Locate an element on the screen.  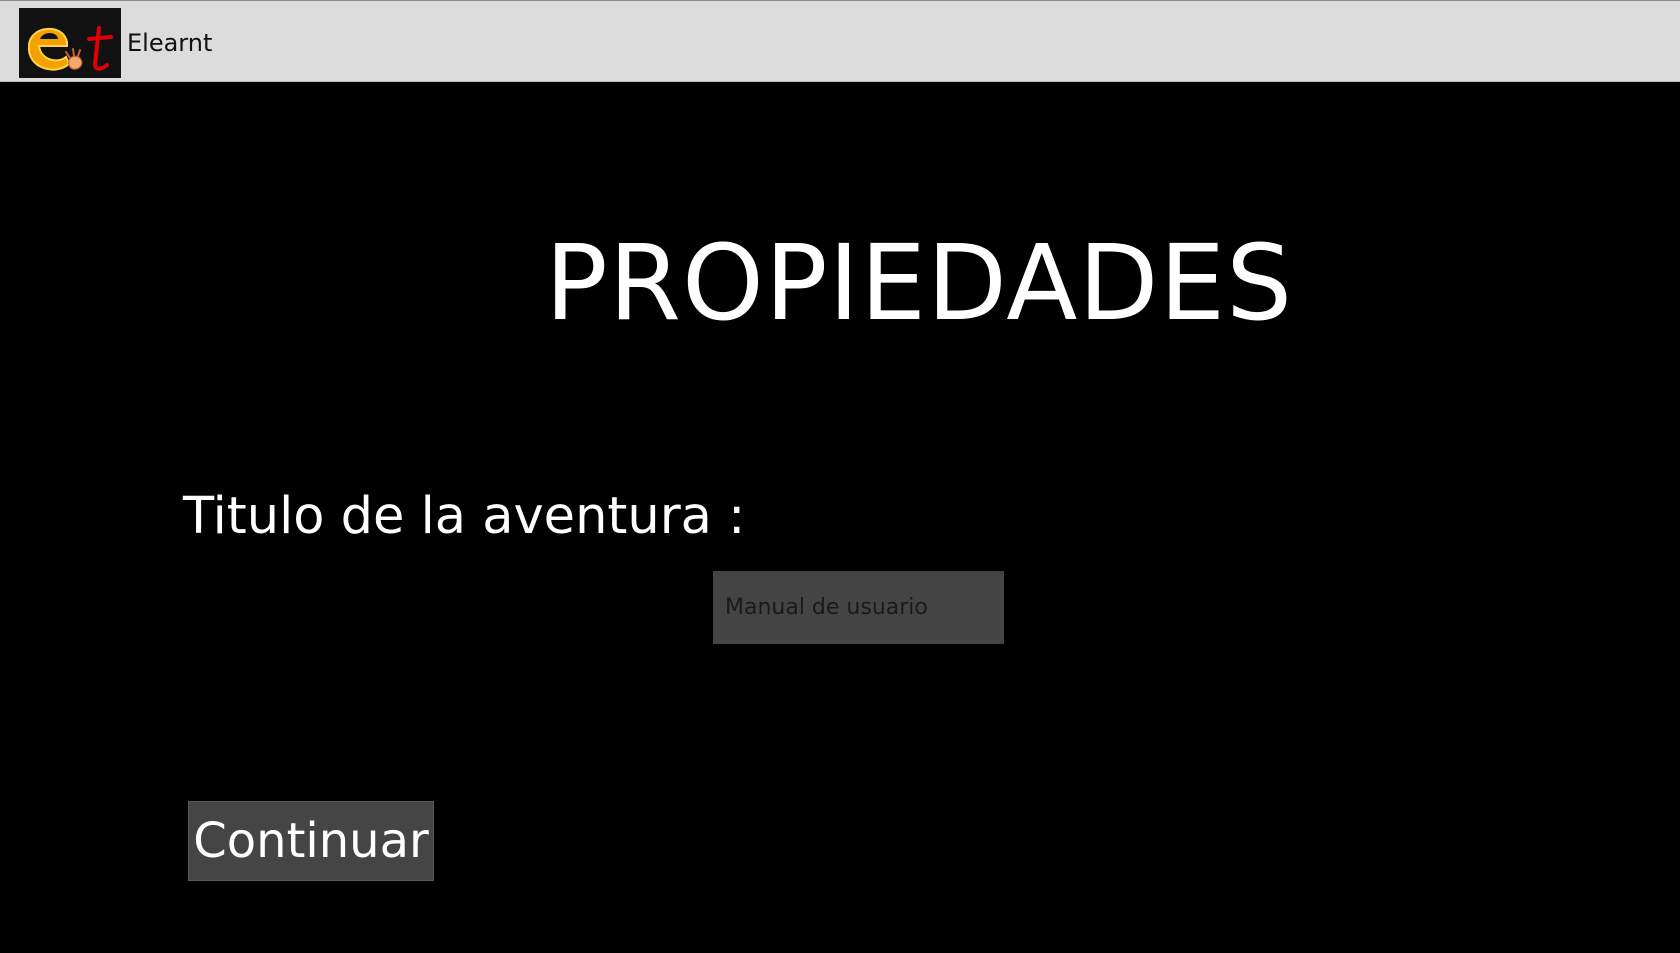
elearnt-logo-icon is located at coordinates (70, 43).